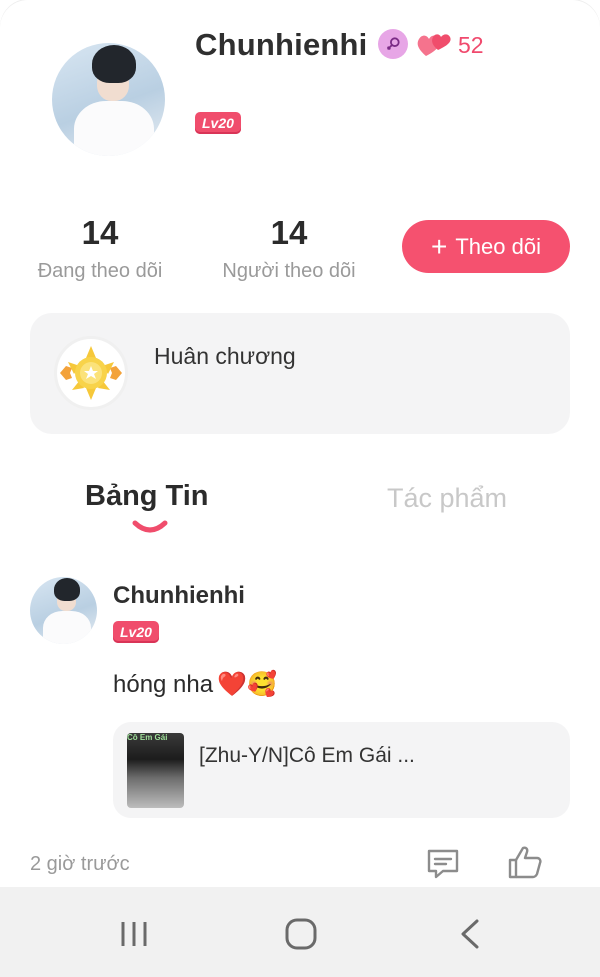 The width and height of the screenshot is (600, 977). What do you see at coordinates (80, 864) in the screenshot?
I see `post-timestamp: 2 giờ trước` at bounding box center [80, 864].